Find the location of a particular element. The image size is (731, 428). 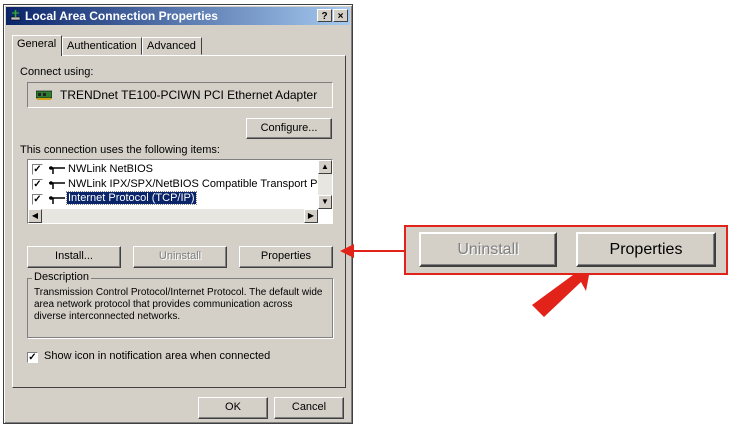

zoom-uninstall-label: Uninstall is located at coordinates (488, 249).